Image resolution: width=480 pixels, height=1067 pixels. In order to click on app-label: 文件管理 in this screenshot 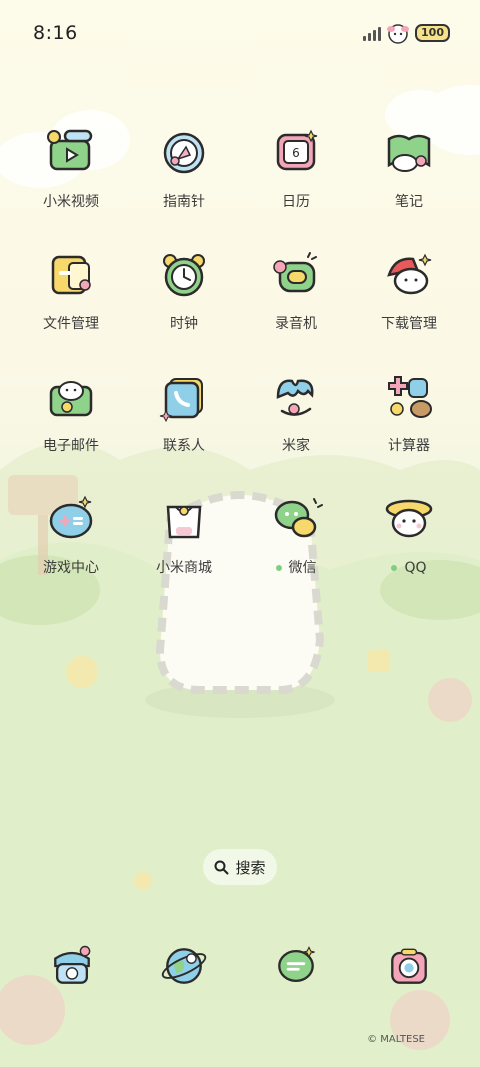, I will do `click(71, 324)`.